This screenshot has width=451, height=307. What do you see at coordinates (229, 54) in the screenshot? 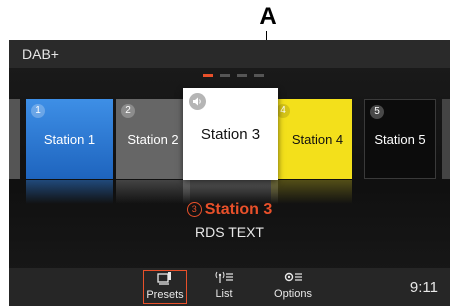
I see `header-bar: DAB+` at bounding box center [229, 54].